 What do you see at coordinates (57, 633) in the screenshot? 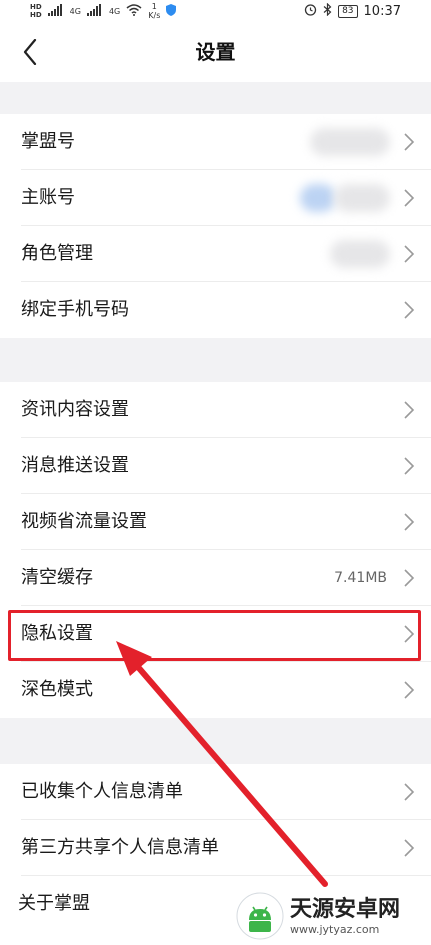
I see `settings-item-label: 隐私设置` at bounding box center [57, 633].